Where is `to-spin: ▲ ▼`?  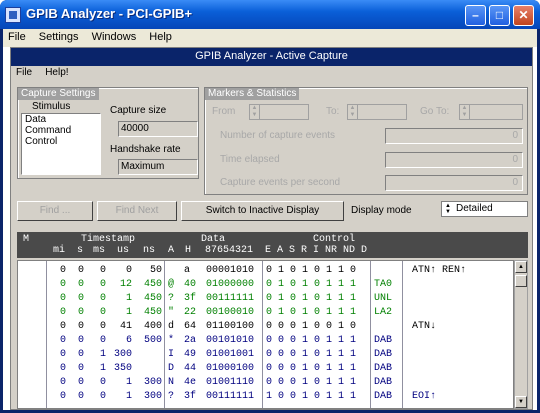 to-spin: ▲ ▼ is located at coordinates (377, 112).